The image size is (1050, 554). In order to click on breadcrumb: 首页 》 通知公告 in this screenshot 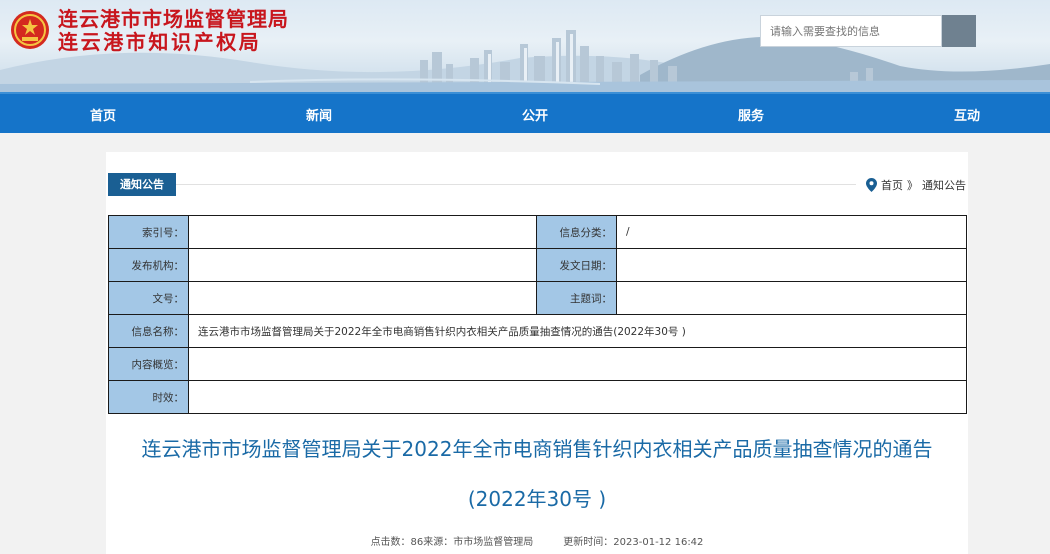, I will do `click(916, 185)`.